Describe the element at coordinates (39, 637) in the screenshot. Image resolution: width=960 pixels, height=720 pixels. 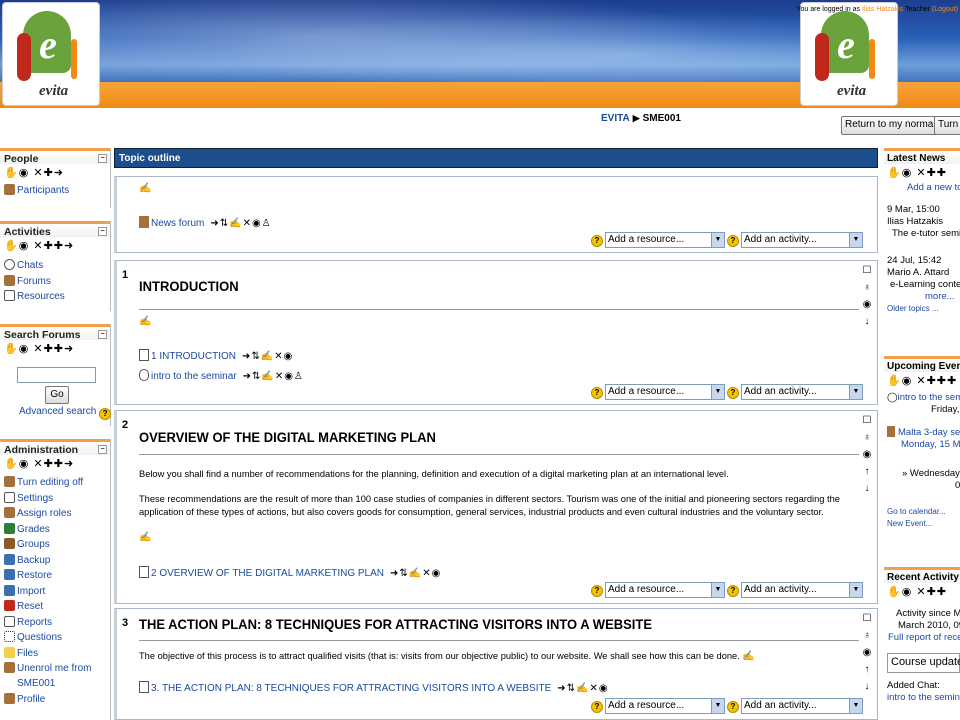
I see `admin-item-label: Questions` at that location.